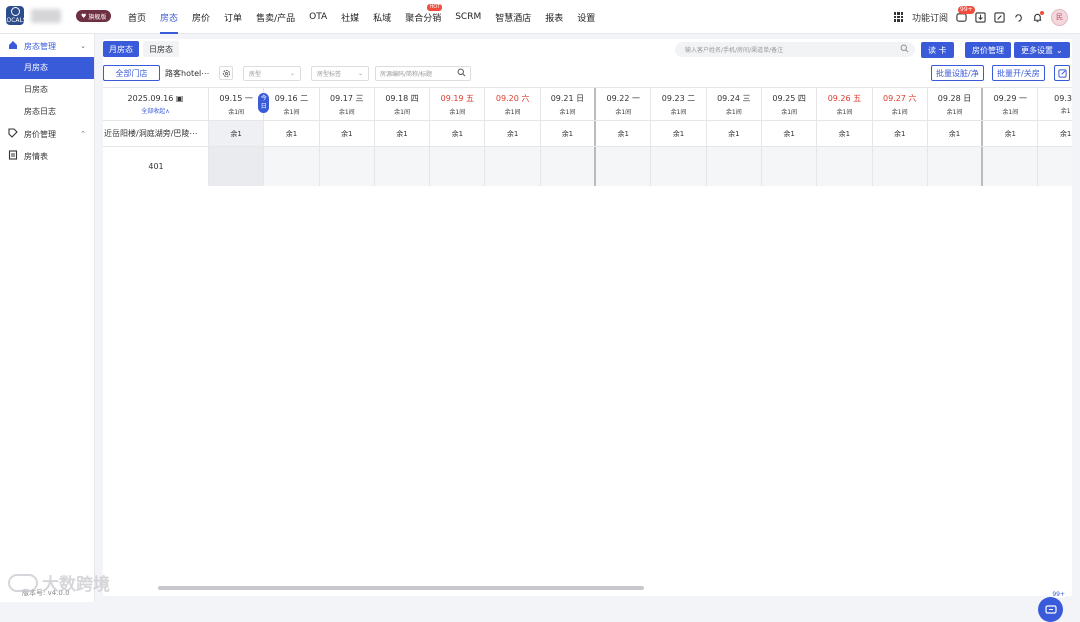 The height and width of the screenshot is (622, 1080). I want to click on room-type-select: 房型 ⌄, so click(272, 73).